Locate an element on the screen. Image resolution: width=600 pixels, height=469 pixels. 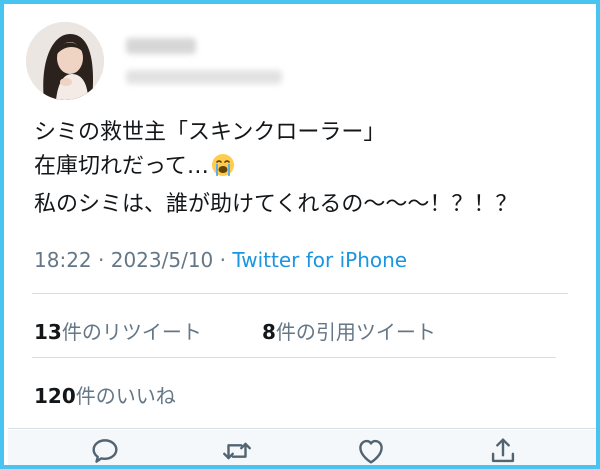
tweet-line-1: シミの救世主「スキンクローラー」 is located at coordinates (210, 132).